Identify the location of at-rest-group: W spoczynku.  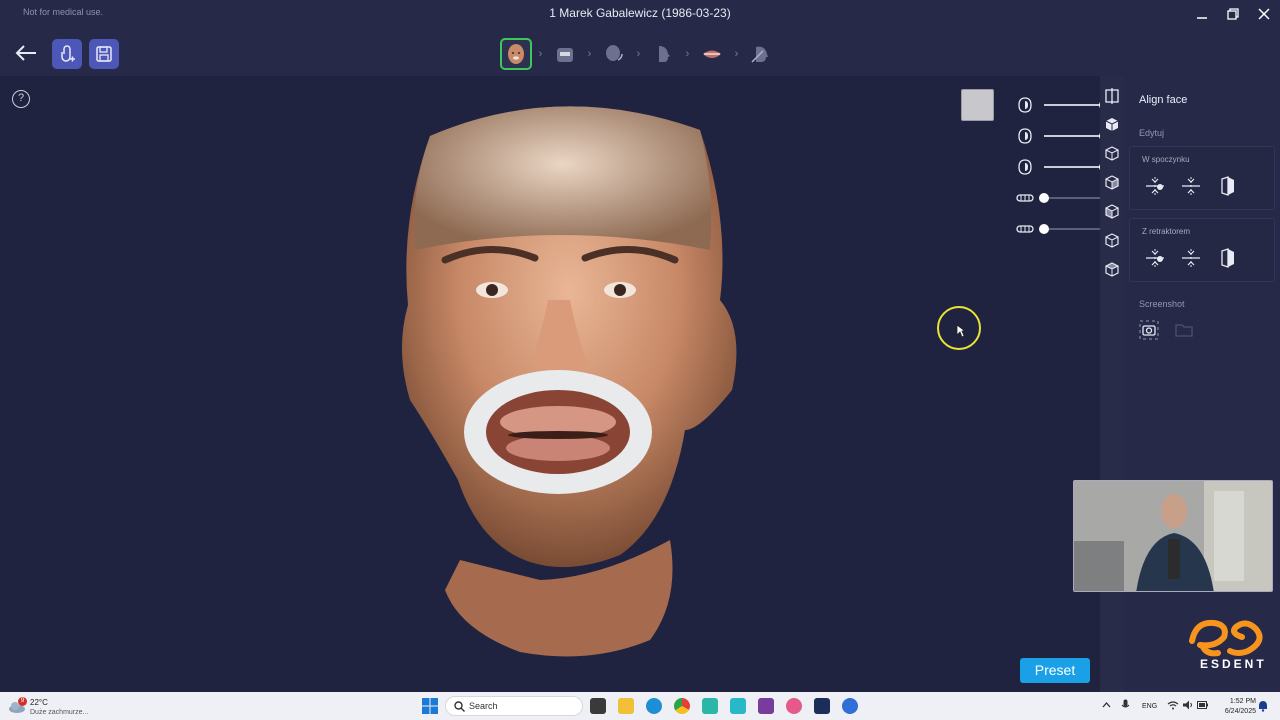
(1202, 178).